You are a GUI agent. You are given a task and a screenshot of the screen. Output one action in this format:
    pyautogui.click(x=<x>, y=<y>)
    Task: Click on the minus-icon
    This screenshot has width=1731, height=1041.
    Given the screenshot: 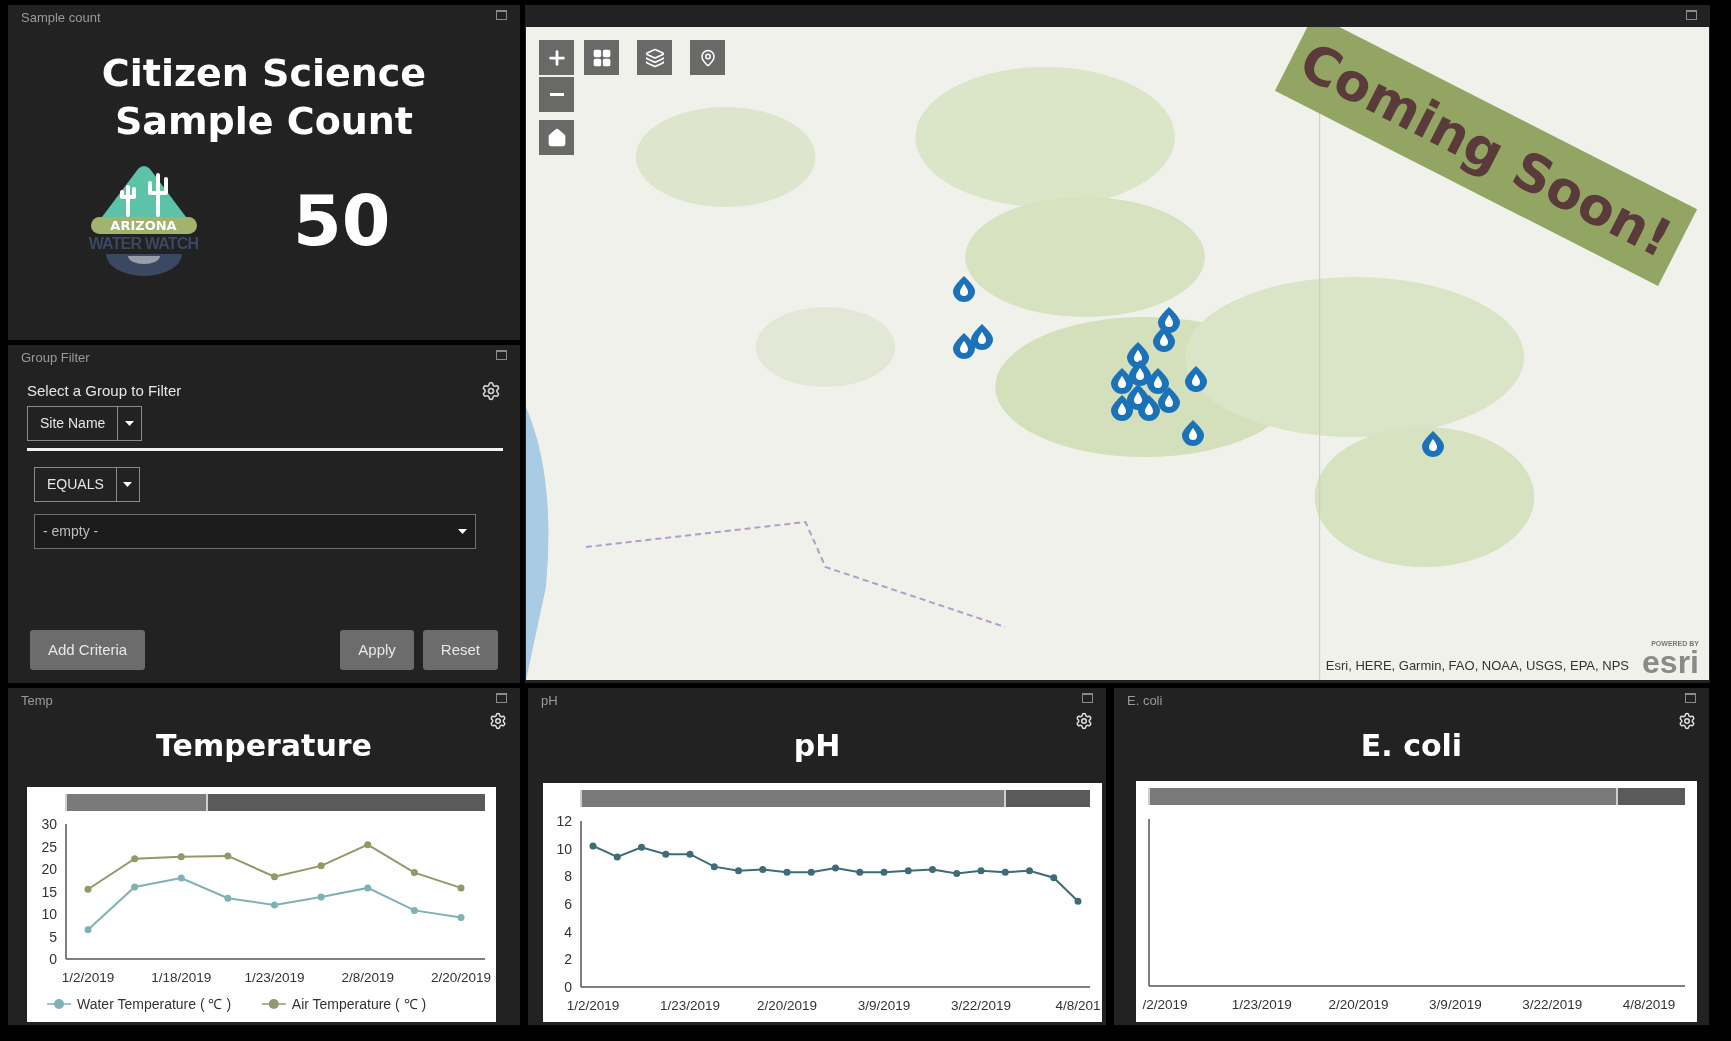 What is the action you would take?
    pyautogui.click(x=556, y=94)
    